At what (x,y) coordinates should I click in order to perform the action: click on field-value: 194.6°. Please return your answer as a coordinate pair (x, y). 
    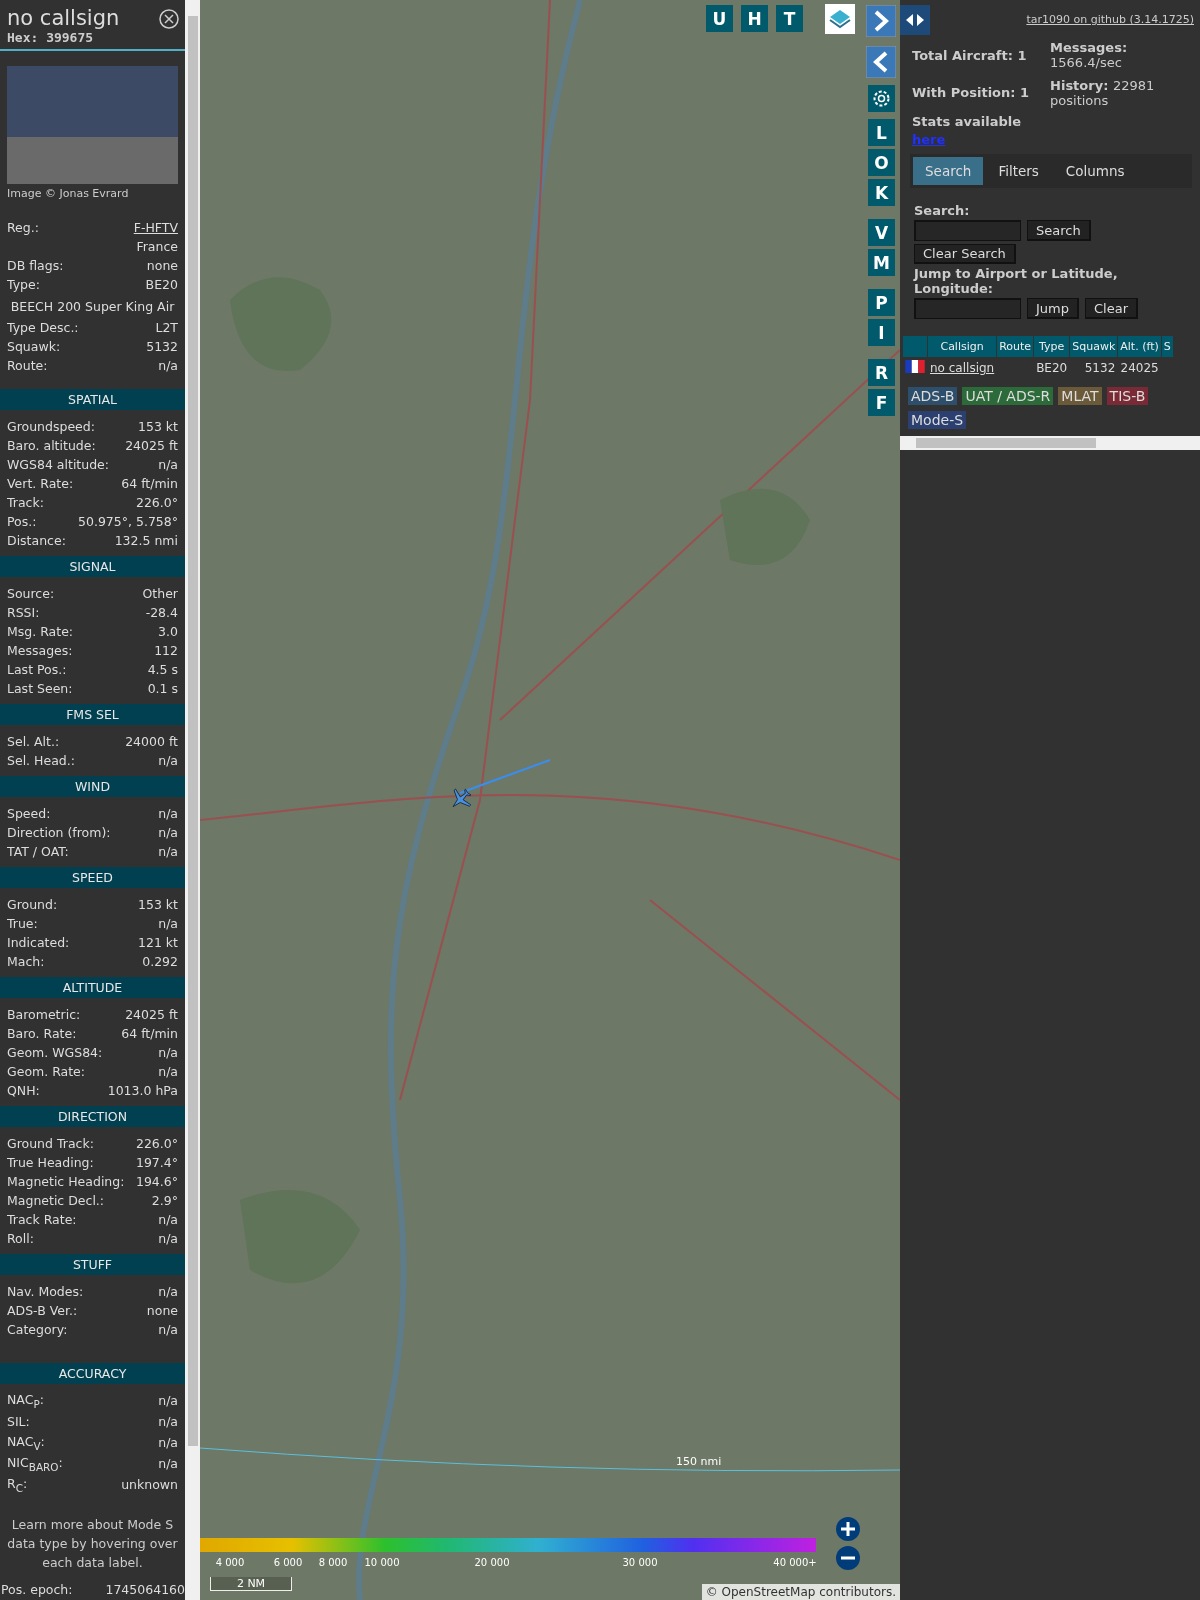
    Looking at the image, I should click on (156, 1181).